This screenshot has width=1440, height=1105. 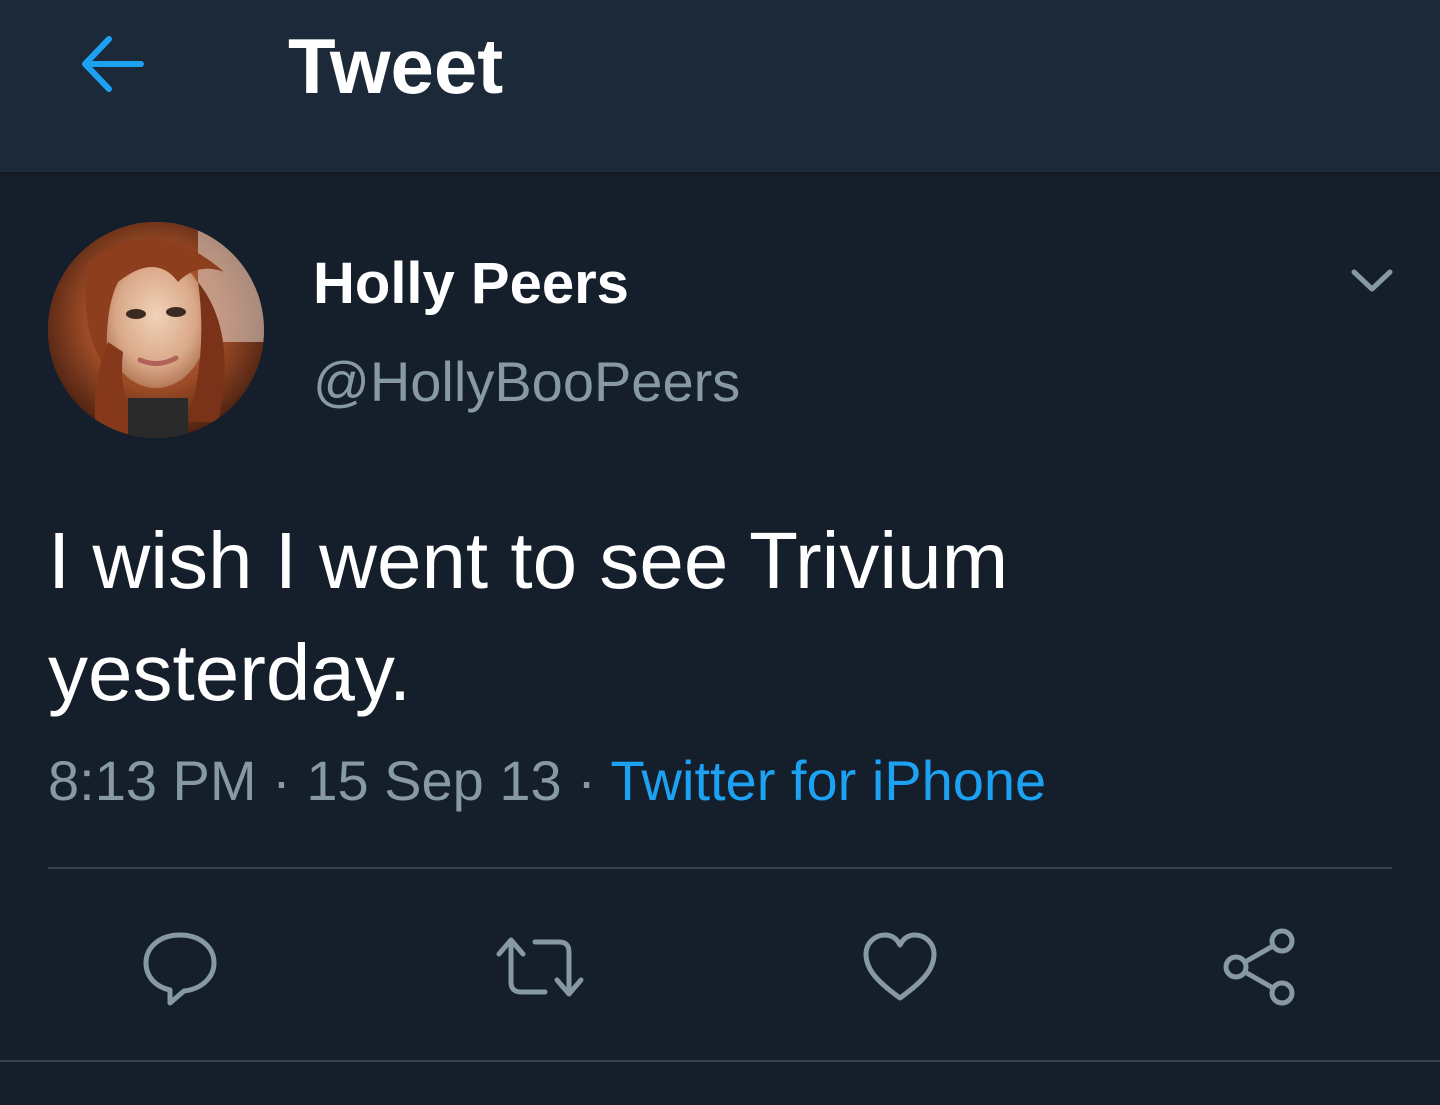 I want to click on tweet-meta: 8:13 PM · 15 Sep 13 · Twitter for iPhone, so click(x=547, y=781).